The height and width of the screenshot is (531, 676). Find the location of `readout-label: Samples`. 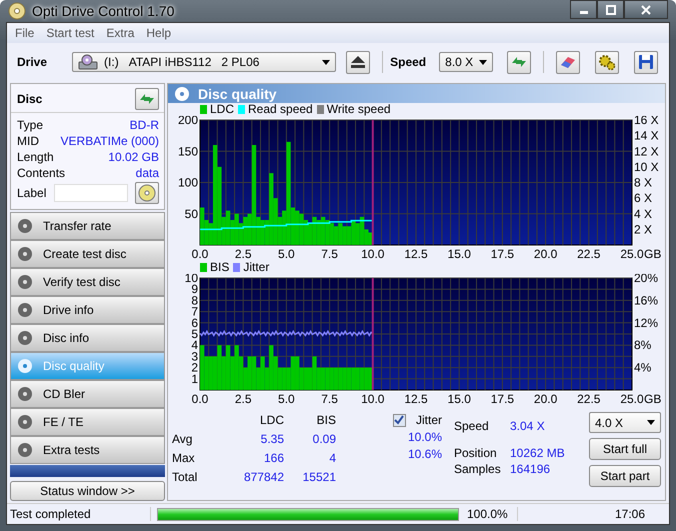

readout-label: Samples is located at coordinates (478, 469).